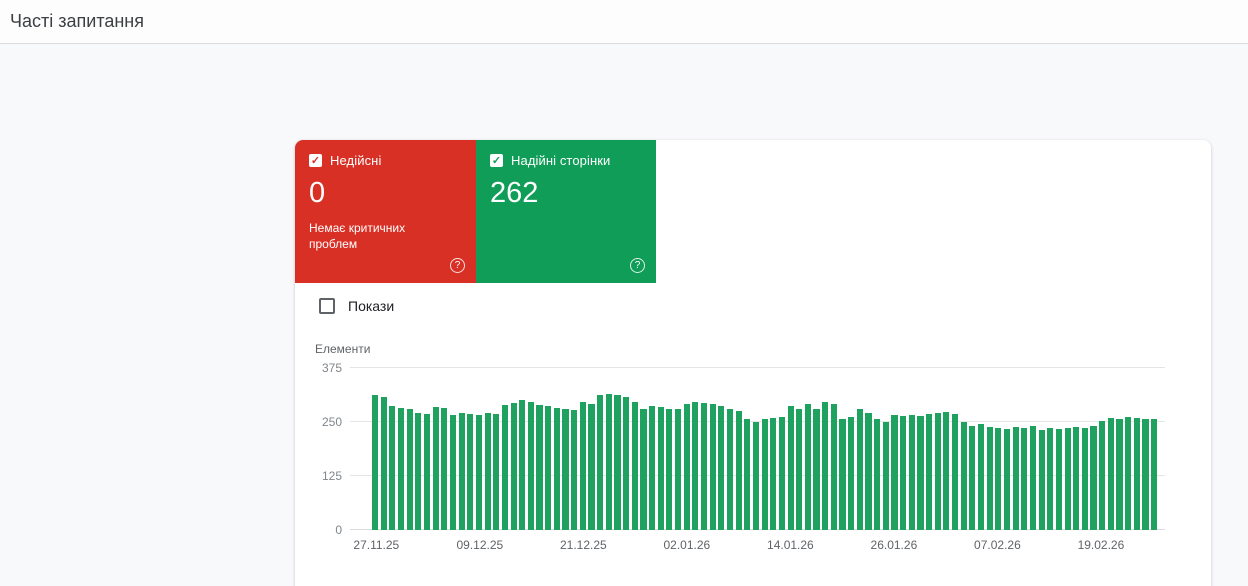 The image size is (1248, 586). Describe the element at coordinates (496, 160) in the screenshot. I see `valid-checkbox: ✓` at that location.